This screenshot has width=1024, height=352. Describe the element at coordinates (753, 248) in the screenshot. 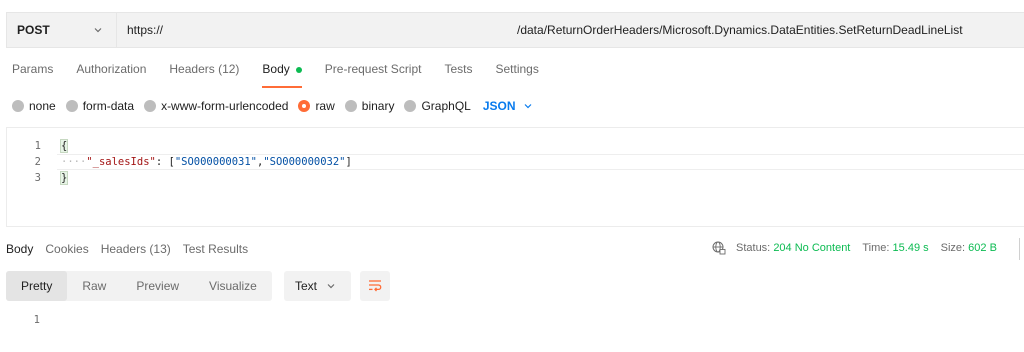

I see `status-label: Status:` at that location.